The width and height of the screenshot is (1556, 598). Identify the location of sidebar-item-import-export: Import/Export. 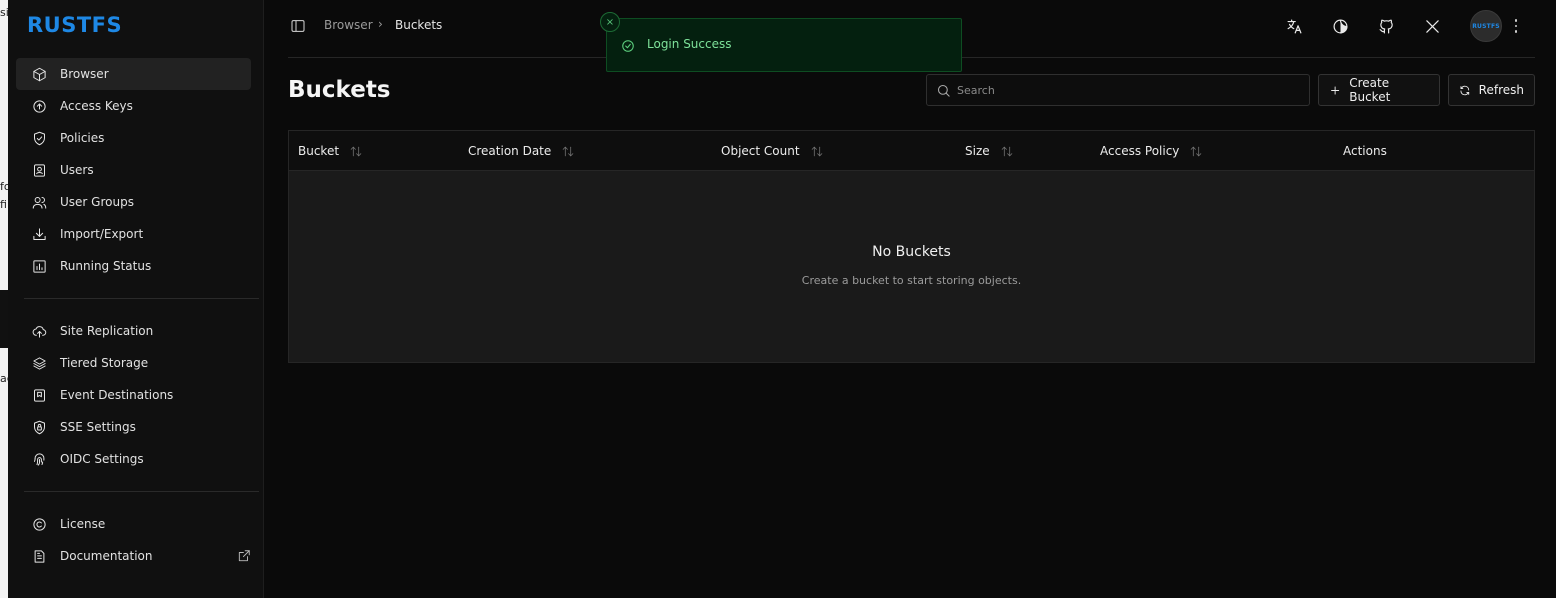
(133, 234).